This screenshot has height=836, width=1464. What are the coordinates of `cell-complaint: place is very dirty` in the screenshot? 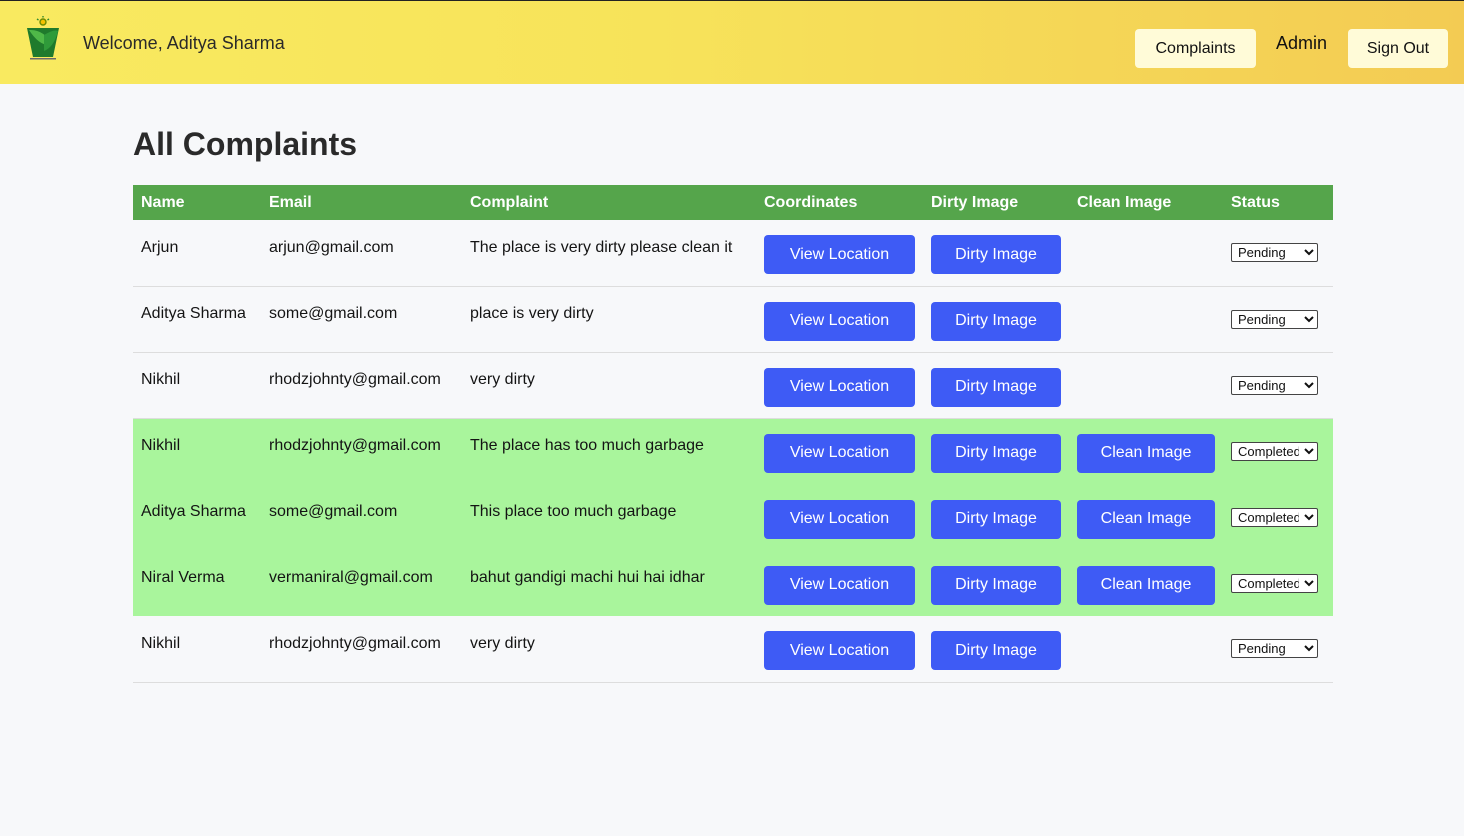 It's located at (532, 313).